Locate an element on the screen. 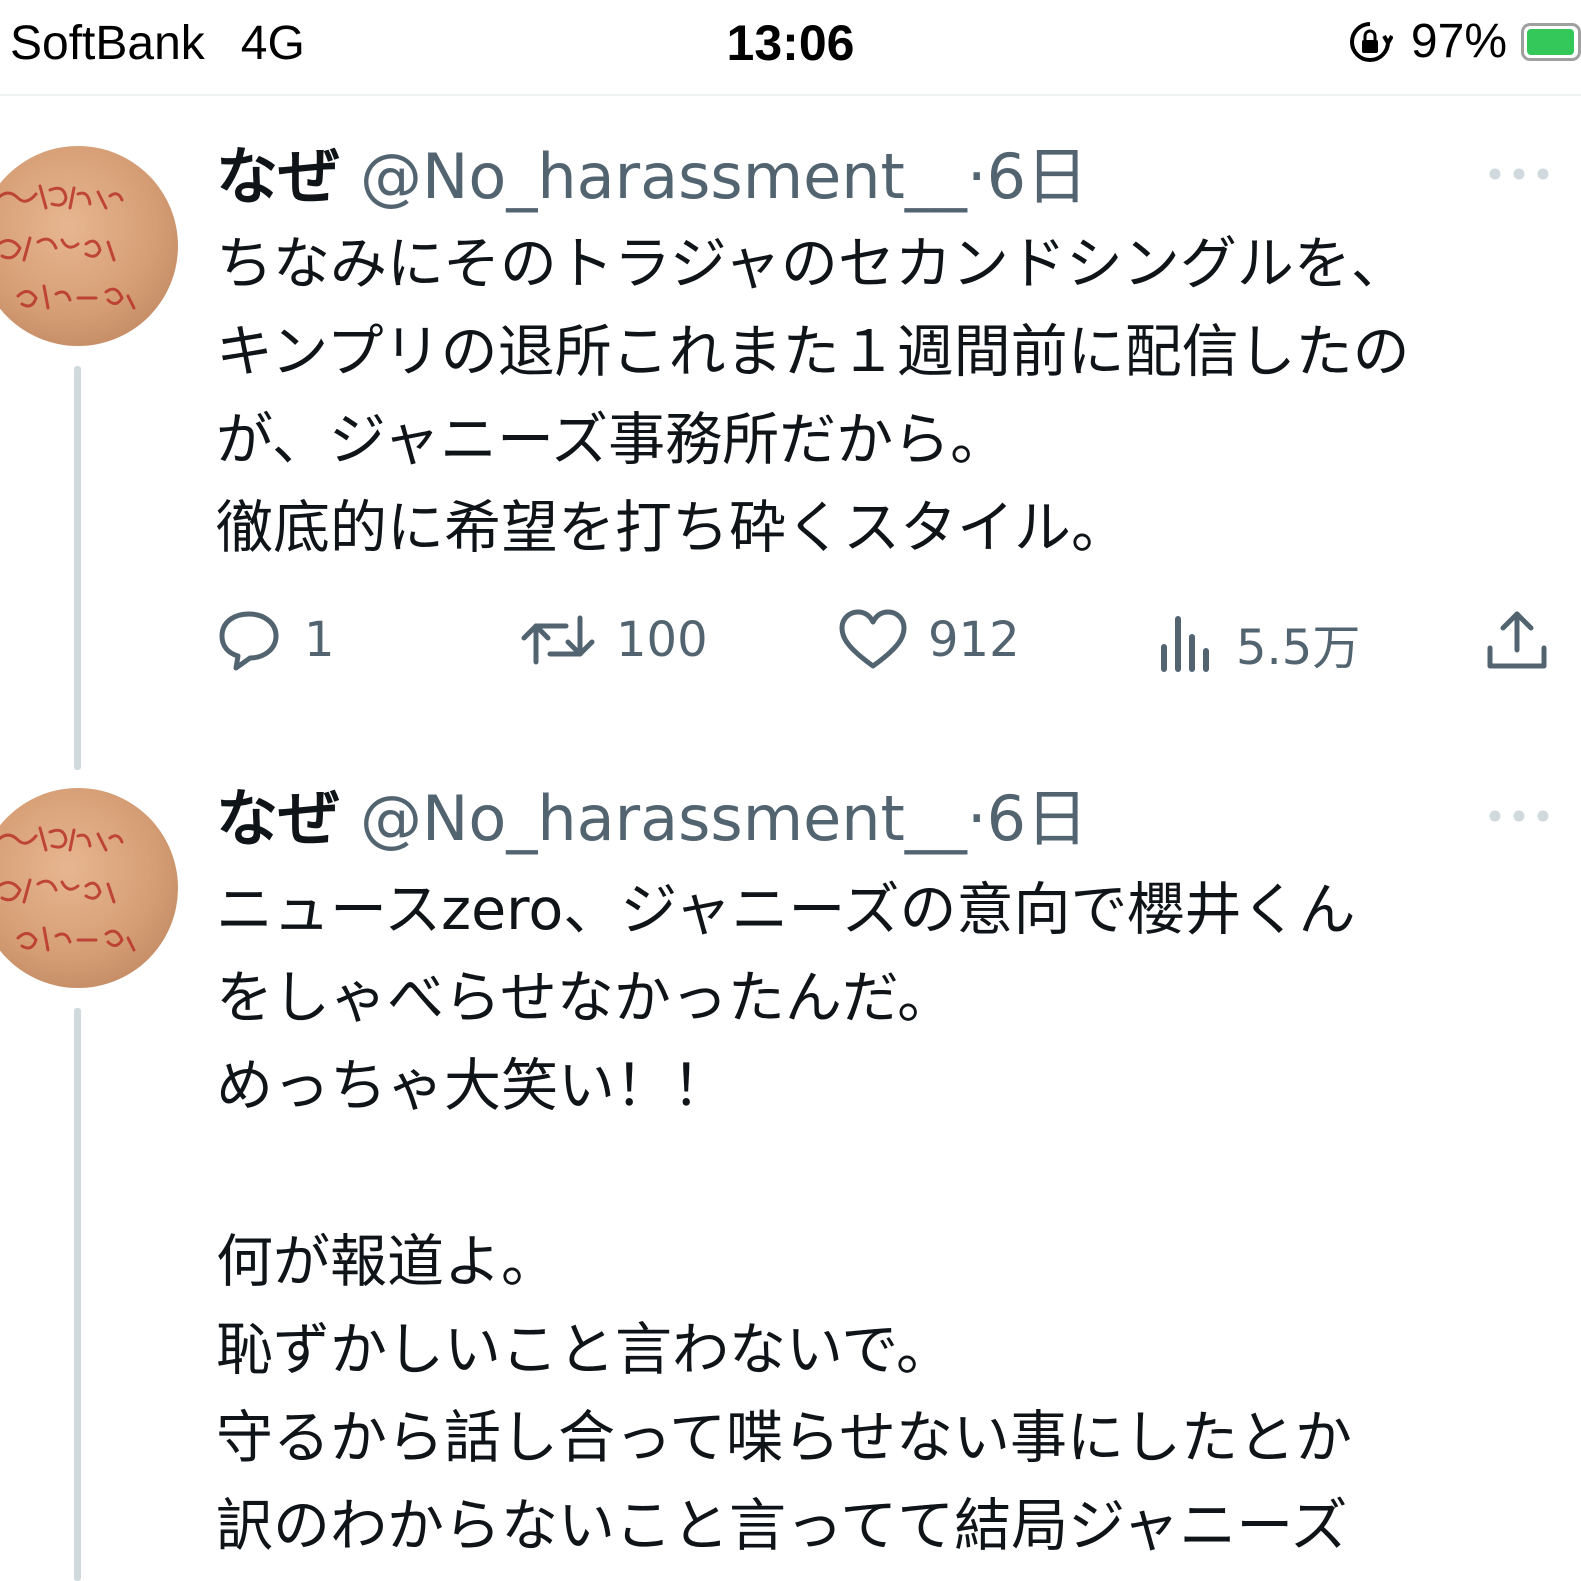  share-button is located at coordinates (1527, 640).